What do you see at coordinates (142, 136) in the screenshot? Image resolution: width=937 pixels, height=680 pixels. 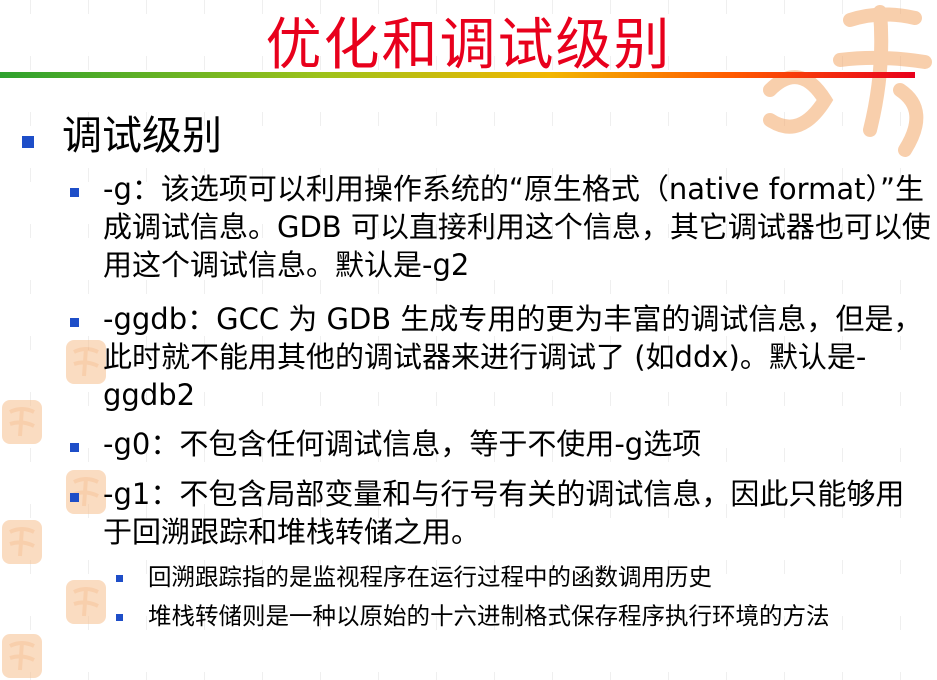 I see `section-heading: 调试级别` at bounding box center [142, 136].